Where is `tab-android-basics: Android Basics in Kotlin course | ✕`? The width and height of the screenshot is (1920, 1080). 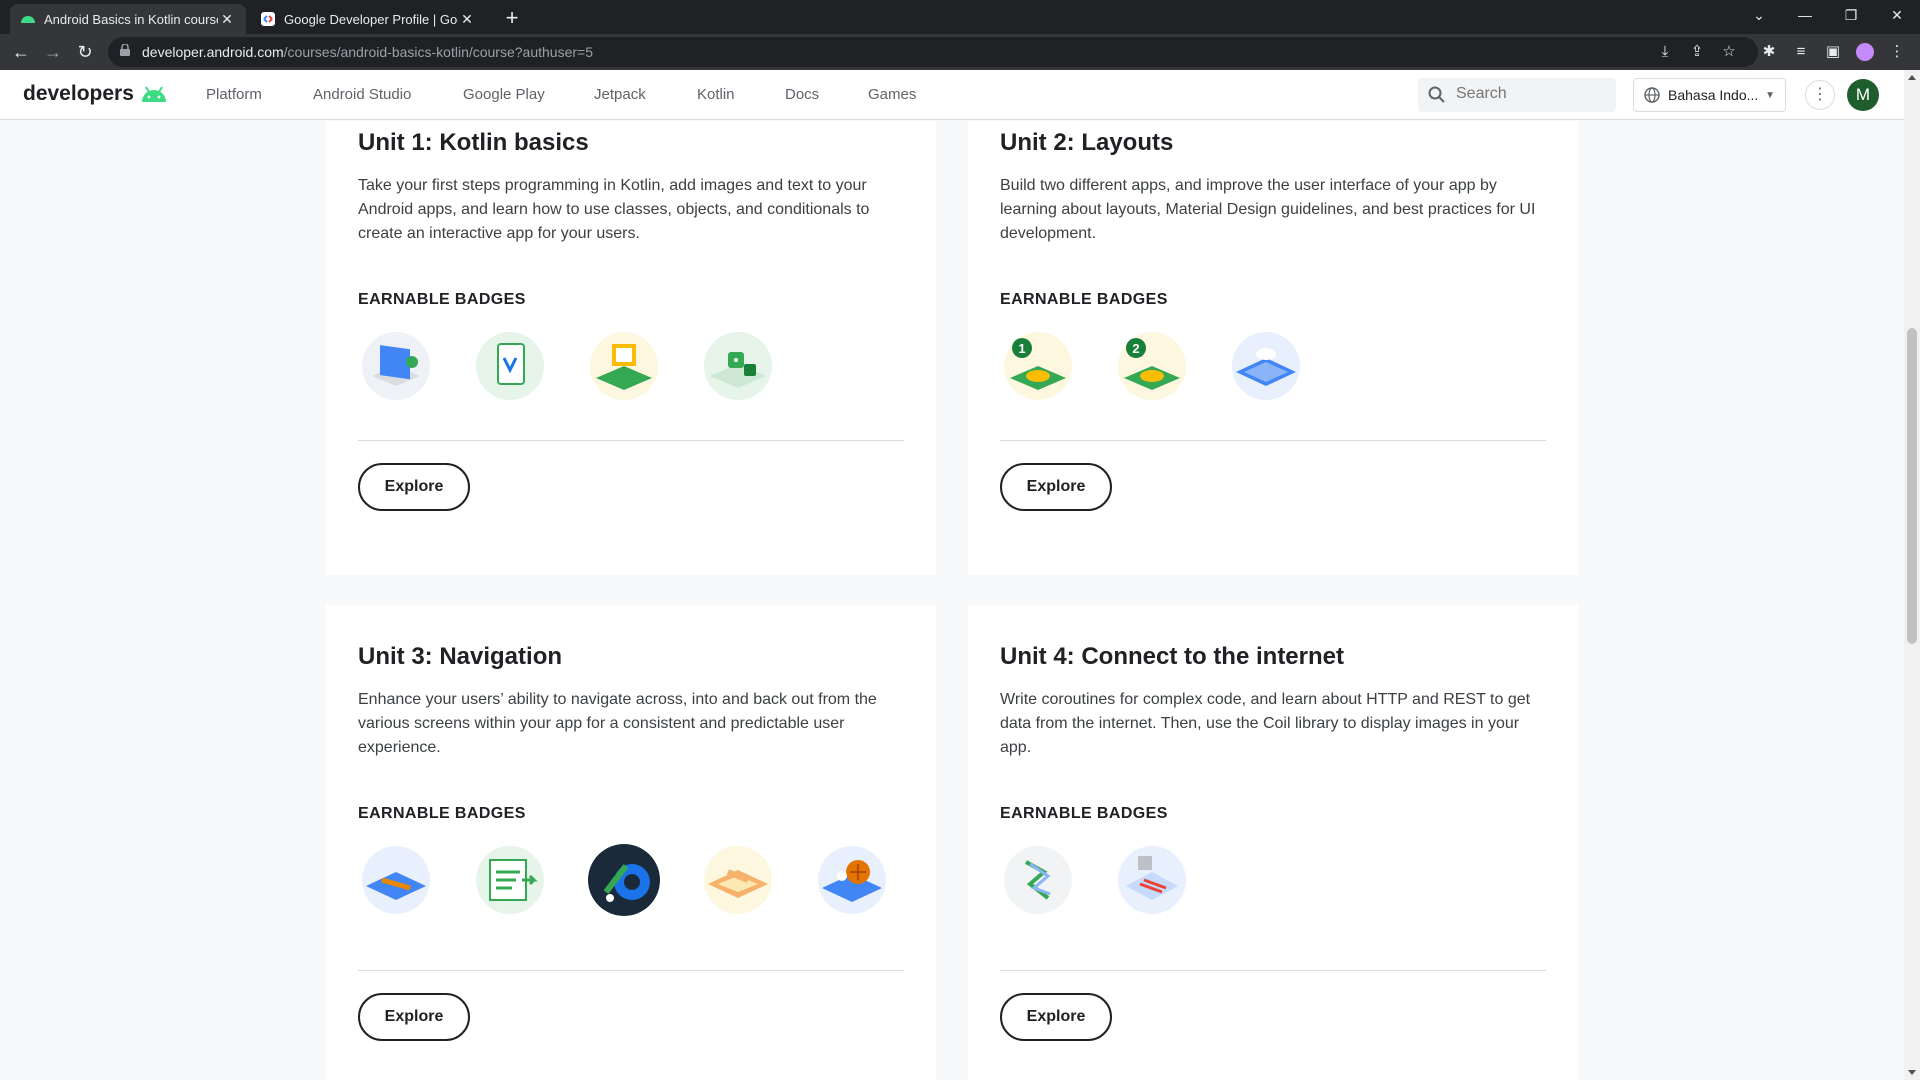 tab-android-basics: Android Basics in Kotlin course | ✕ is located at coordinates (128, 19).